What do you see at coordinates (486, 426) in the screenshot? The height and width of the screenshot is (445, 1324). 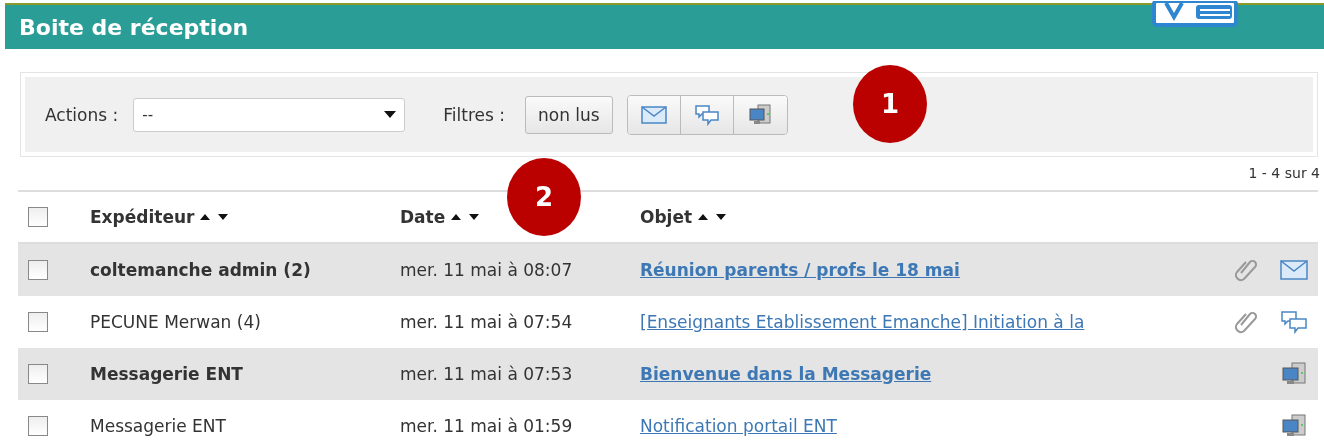 I see `date: mer. 11 mai à 01:59` at bounding box center [486, 426].